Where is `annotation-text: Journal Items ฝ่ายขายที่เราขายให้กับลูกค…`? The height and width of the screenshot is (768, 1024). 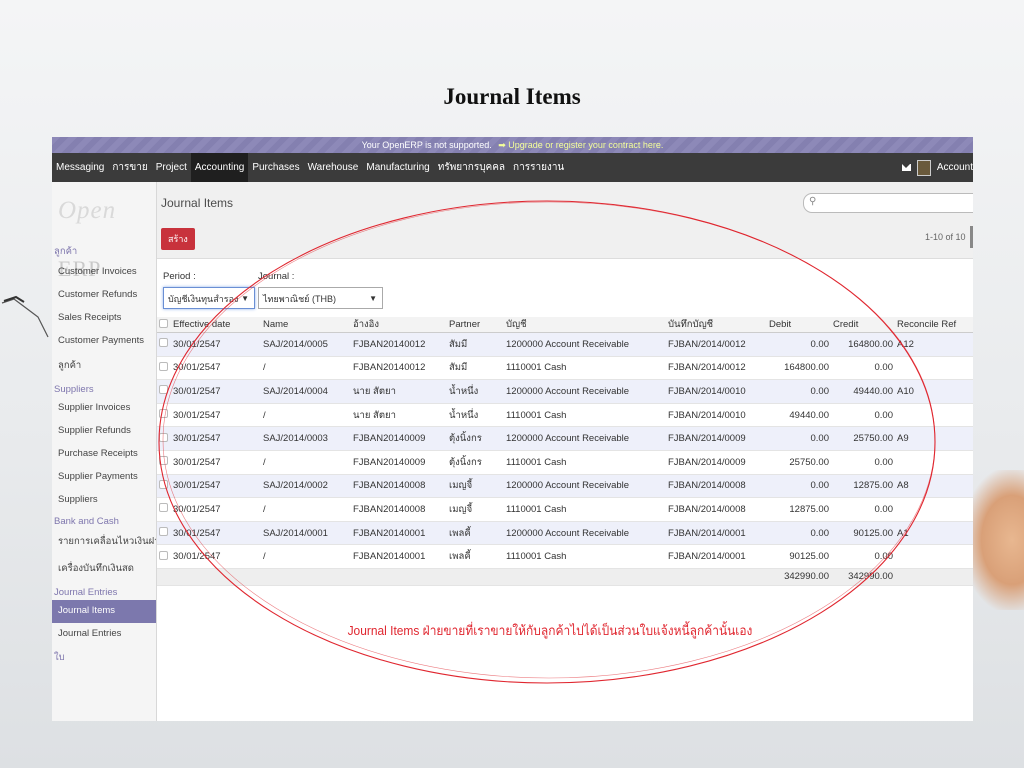 annotation-text: Journal Items ฝ่ายขายที่เราขายให้กับลูกค… is located at coordinates (550, 630).